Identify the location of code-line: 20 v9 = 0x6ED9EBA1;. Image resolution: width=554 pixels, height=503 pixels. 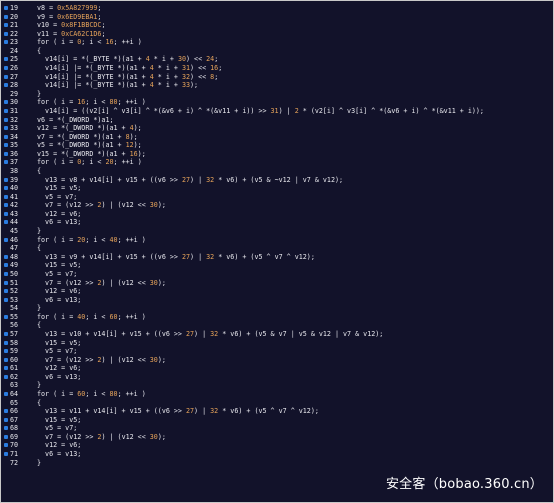
(277, 17).